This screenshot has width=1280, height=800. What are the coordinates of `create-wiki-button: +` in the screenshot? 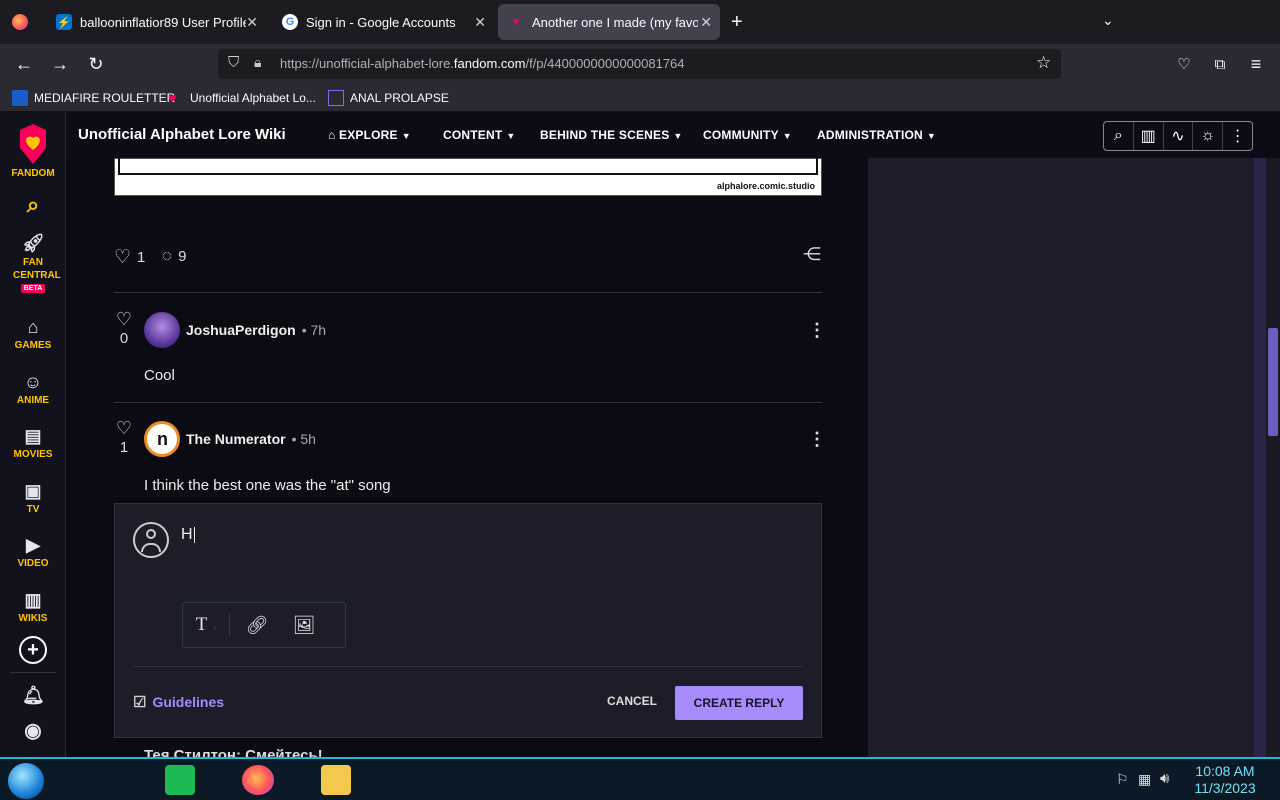 It's located at (33, 650).